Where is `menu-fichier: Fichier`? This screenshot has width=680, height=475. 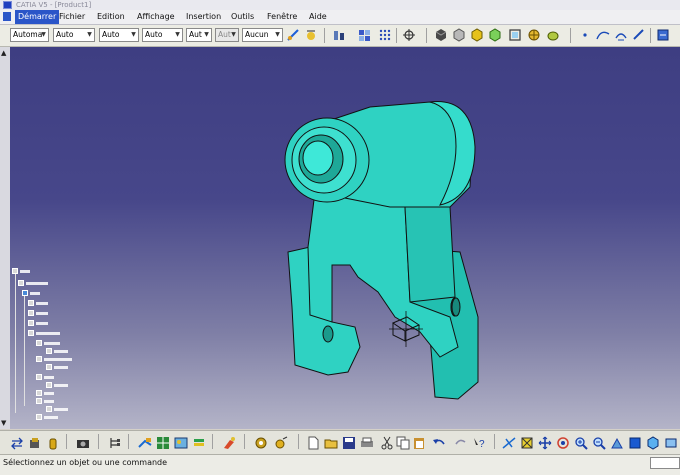
menu-fichier: Fichier is located at coordinates (72, 17).